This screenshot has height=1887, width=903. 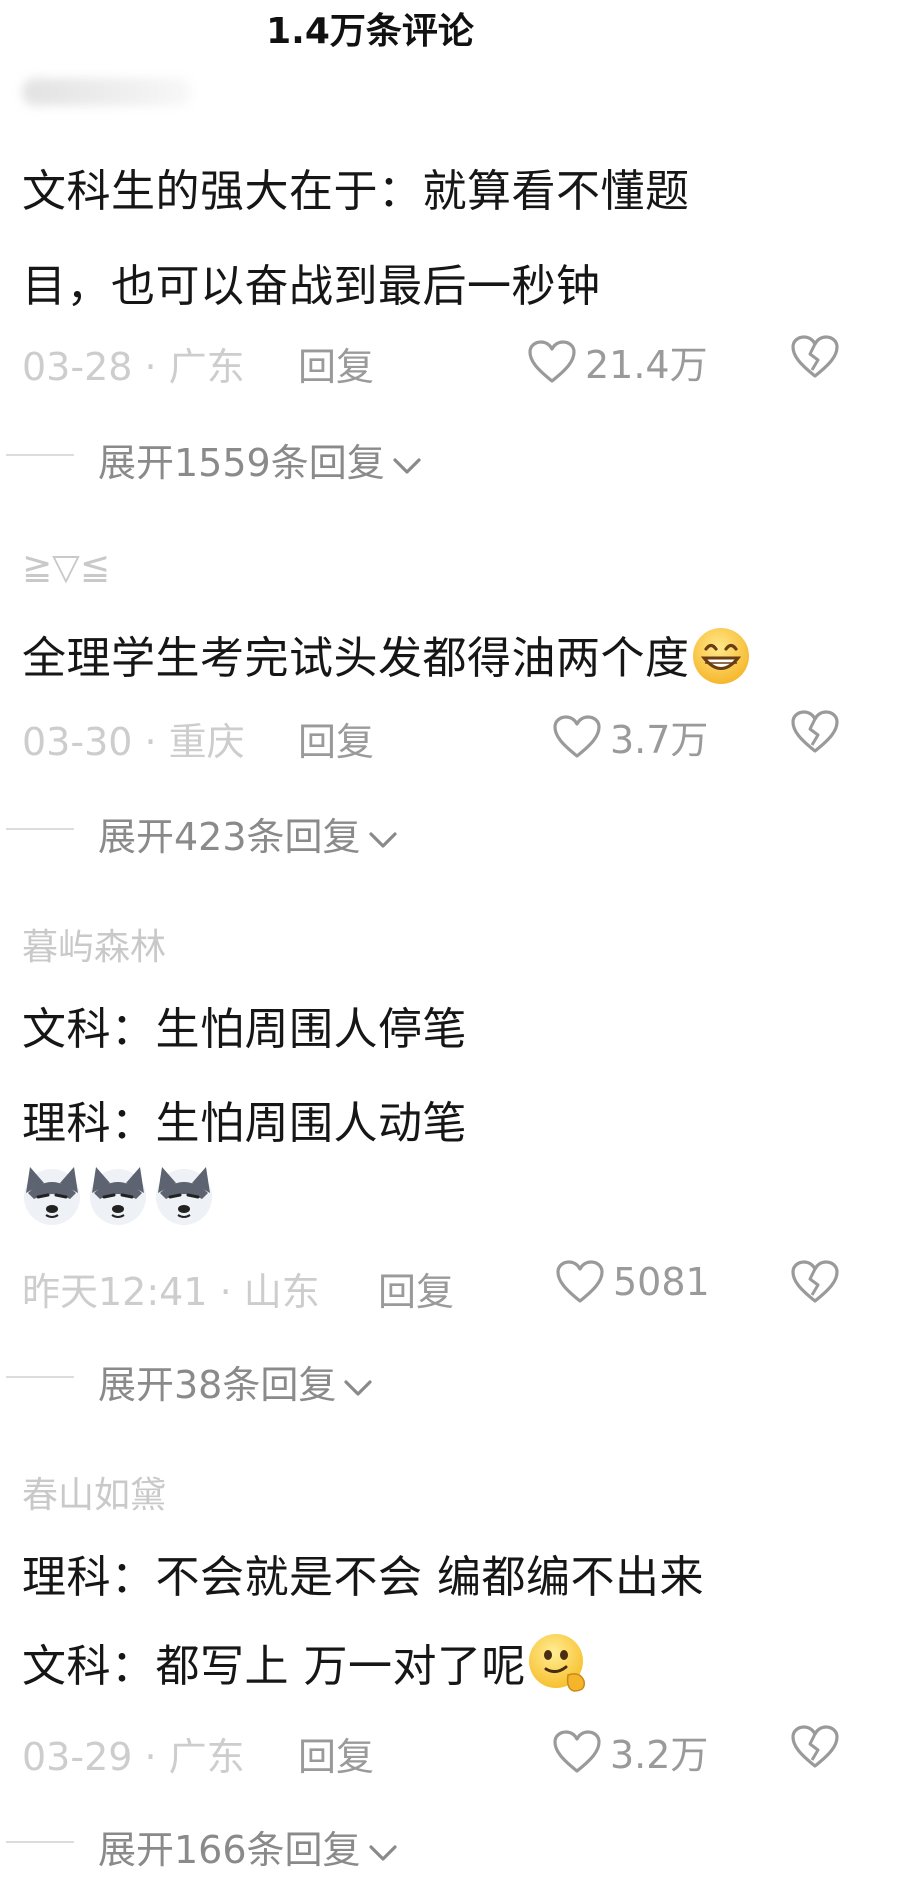 I want to click on expand-replies: 展开38条回复, so click(x=230, y=1377).